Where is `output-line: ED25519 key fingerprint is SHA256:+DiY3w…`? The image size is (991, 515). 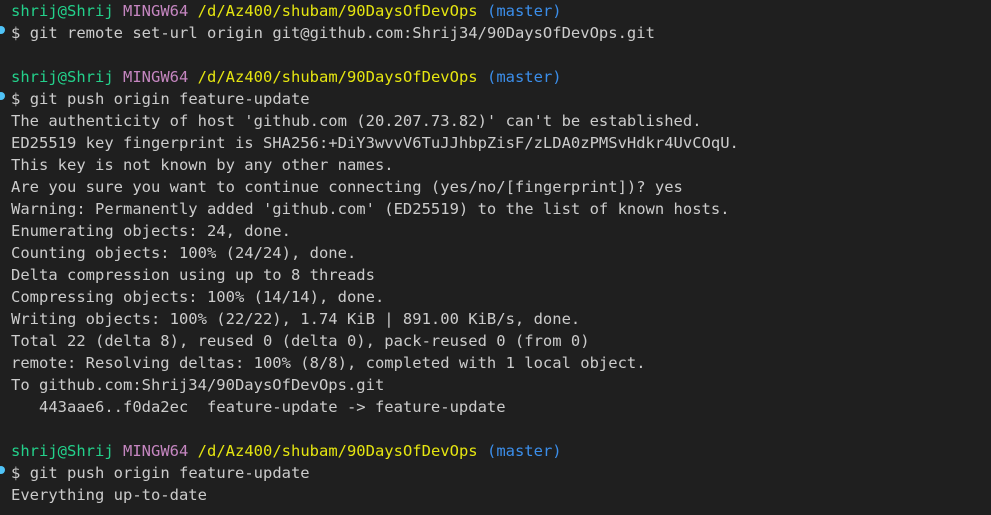
output-line: ED25519 key fingerprint is SHA256:+DiY3w… is located at coordinates (375, 143).